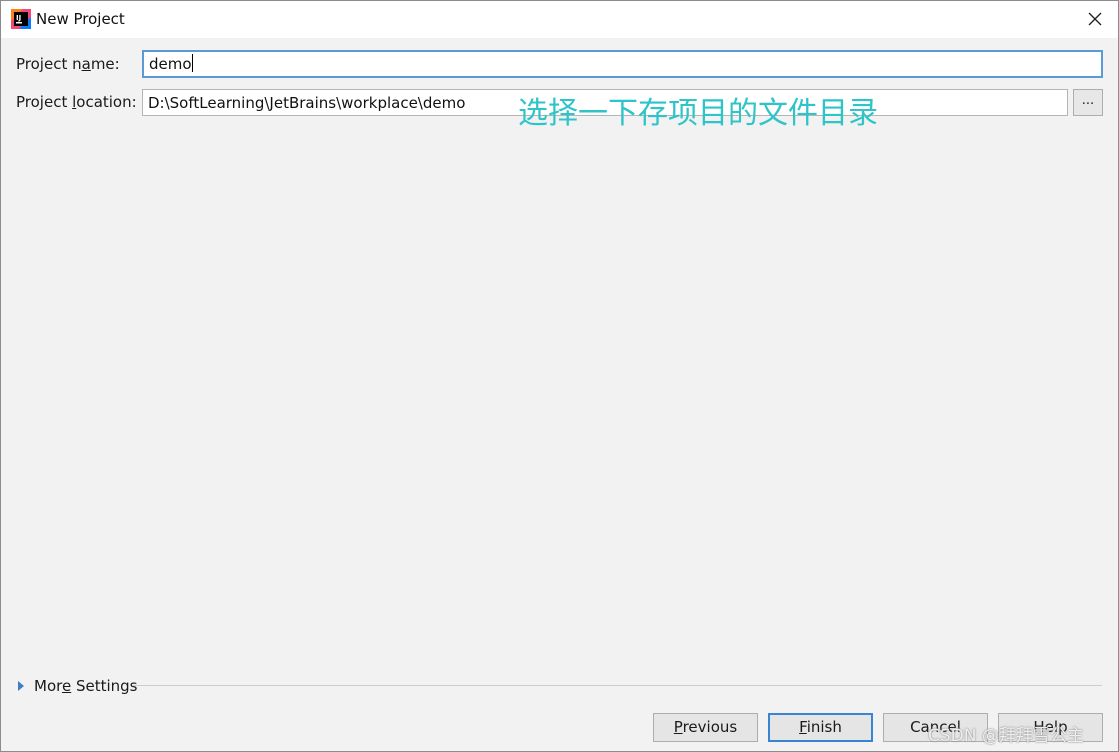  What do you see at coordinates (86, 686) in the screenshot?
I see `more-settings-label: More Settings` at bounding box center [86, 686].